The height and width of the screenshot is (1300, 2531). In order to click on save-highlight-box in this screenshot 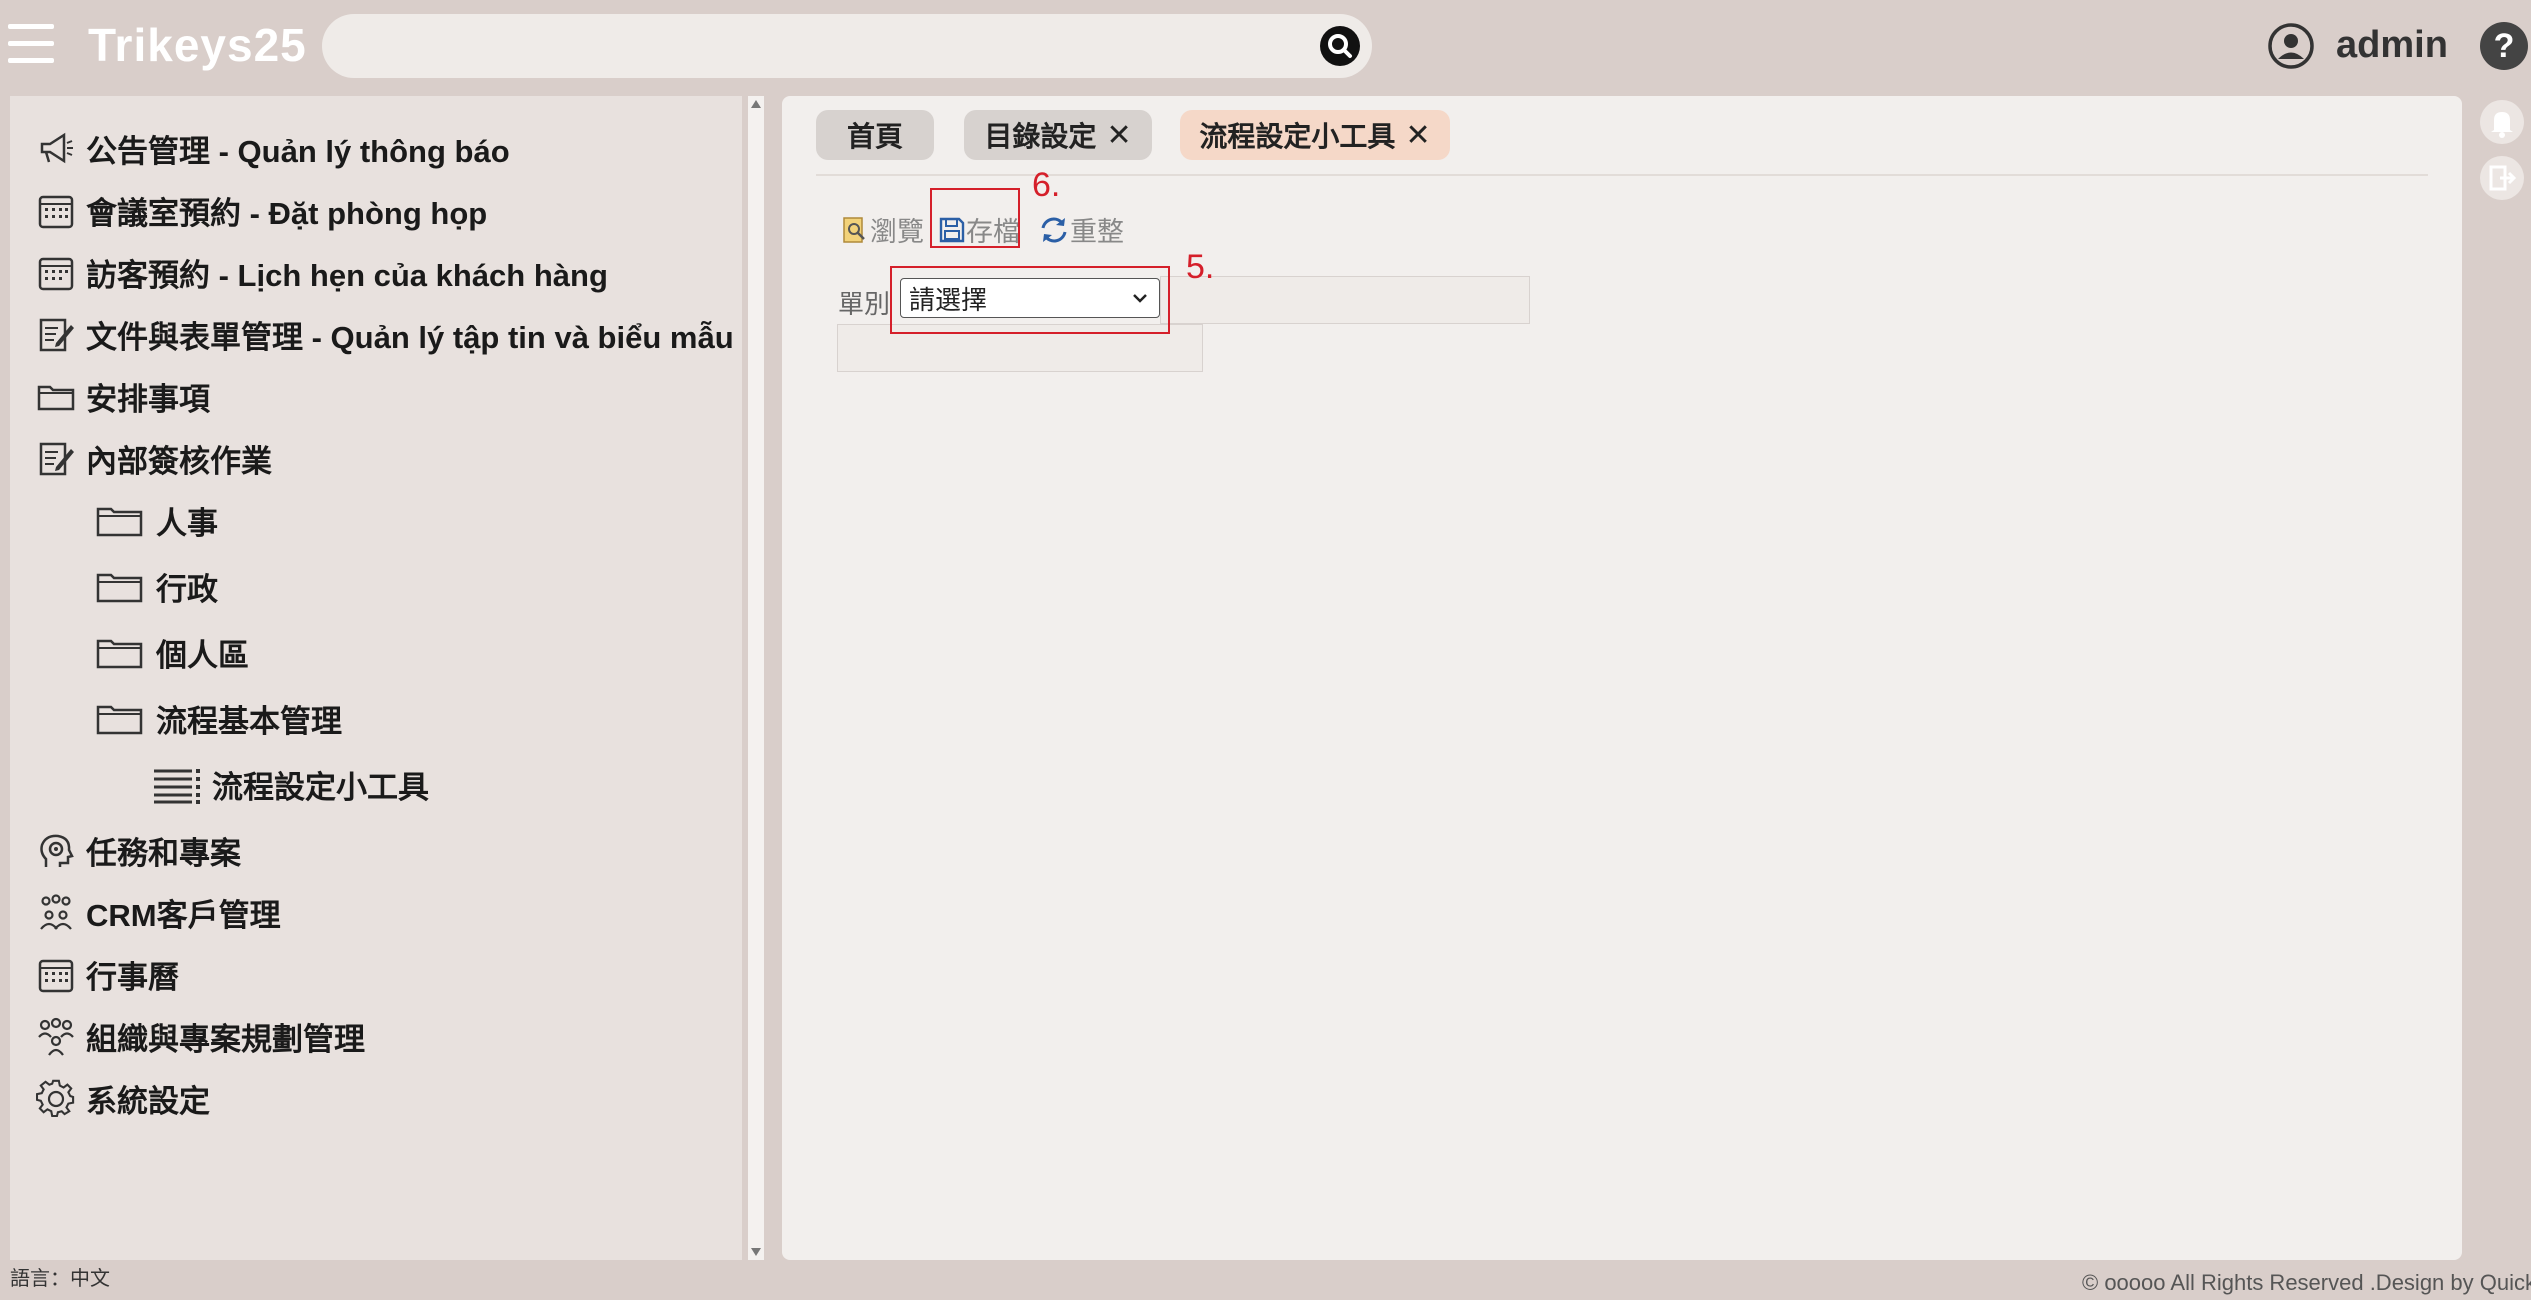, I will do `click(975, 218)`.